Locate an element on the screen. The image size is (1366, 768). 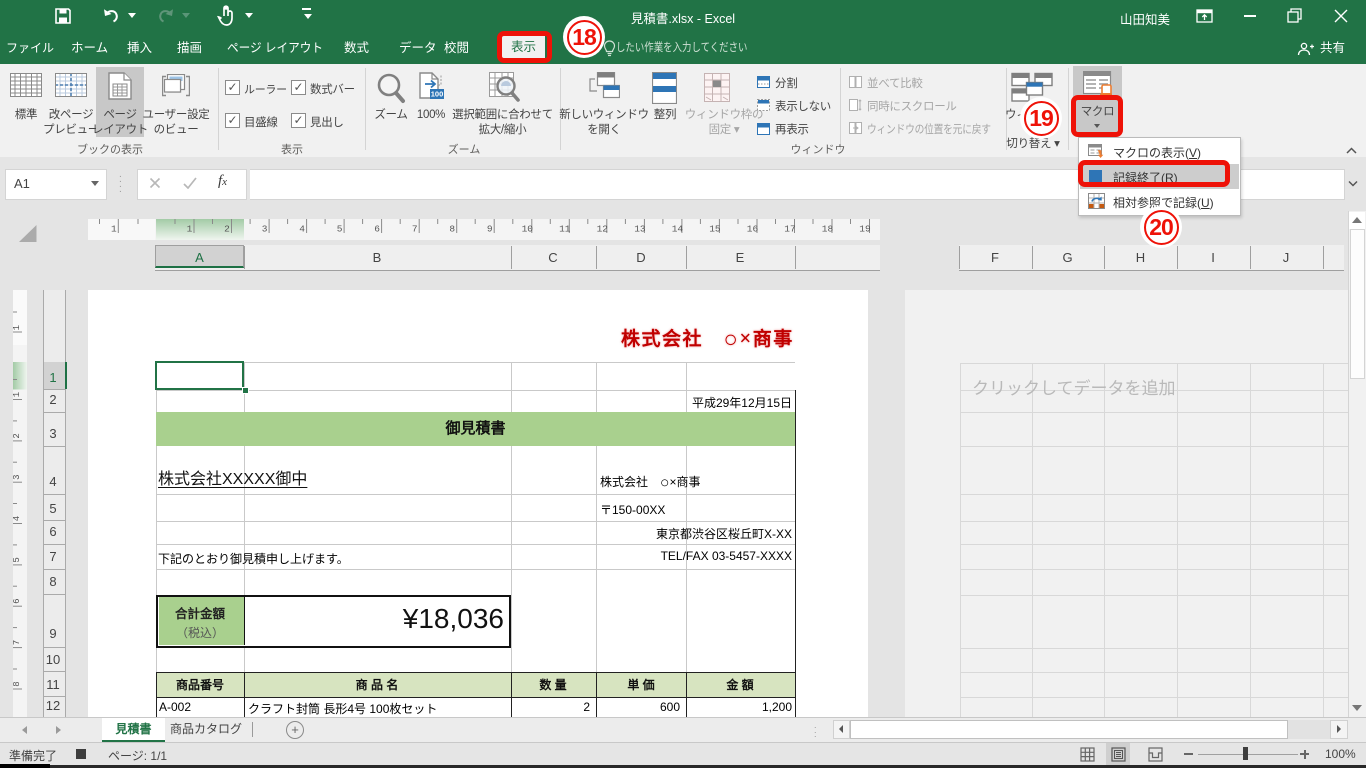
svg-text: 16 is located at coordinates (753, 229).